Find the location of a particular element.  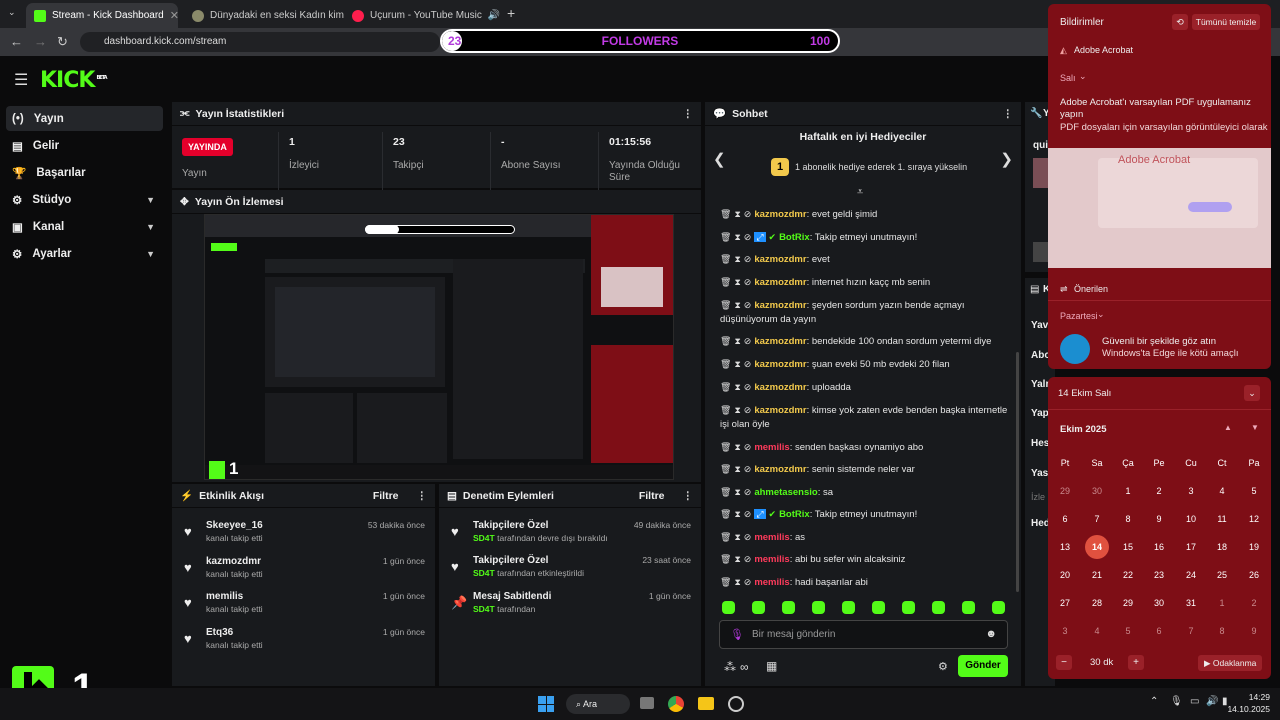

chat-message: 🗑 ⧗ ⊘ memilis: as is located at coordinates (865, 537).